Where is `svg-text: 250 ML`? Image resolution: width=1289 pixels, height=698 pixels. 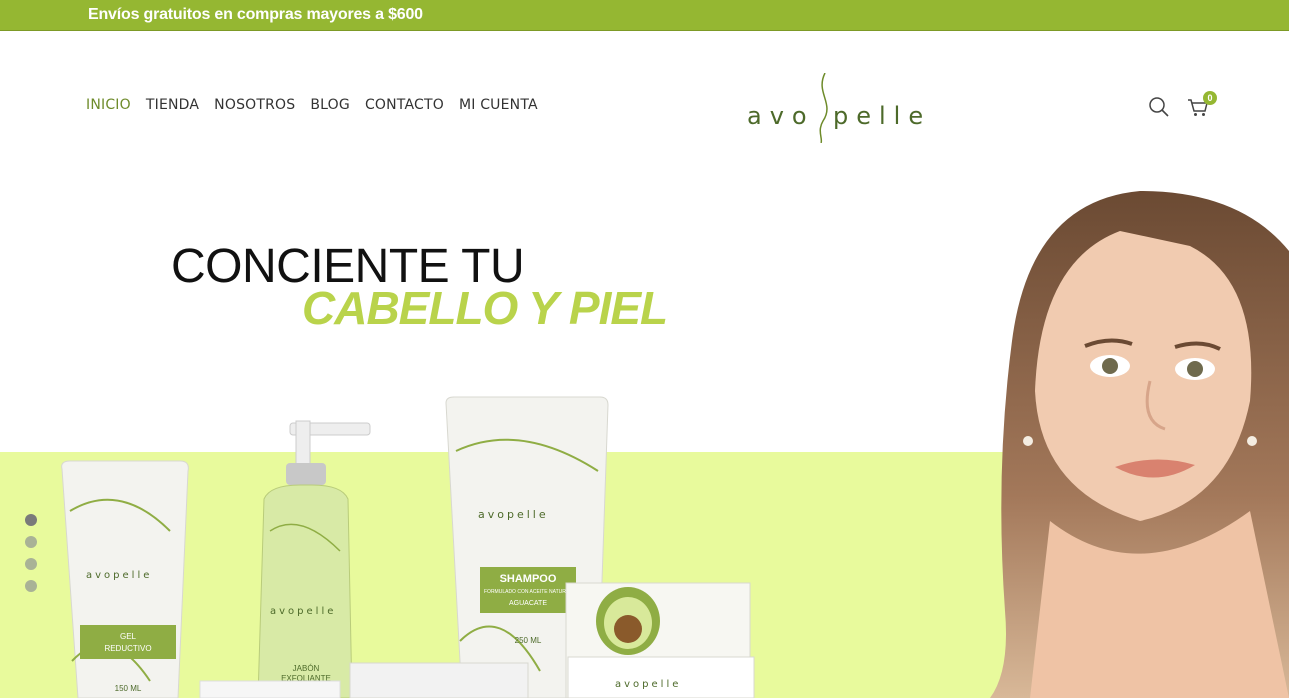
svg-text: 250 ML is located at coordinates (528, 640).